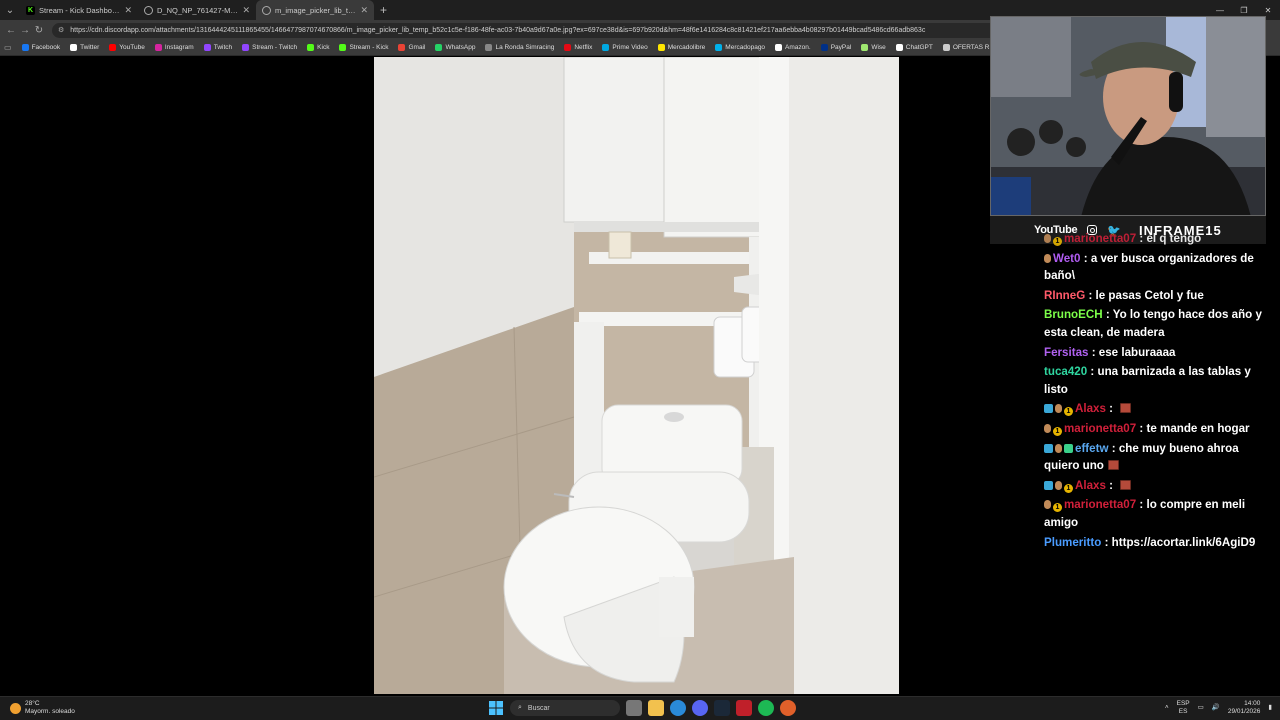  I want to click on back-icon: ←, so click(11, 30).